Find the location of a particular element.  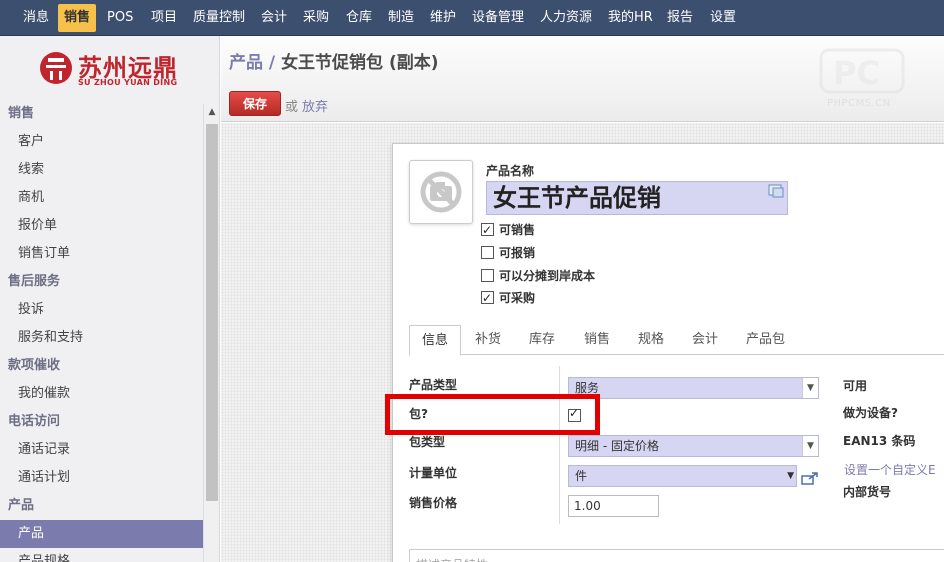

product-image is located at coordinates (441, 192).